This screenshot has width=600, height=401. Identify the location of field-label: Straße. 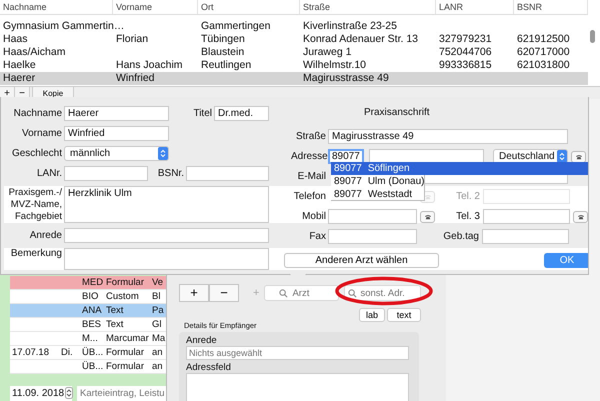
(310, 136).